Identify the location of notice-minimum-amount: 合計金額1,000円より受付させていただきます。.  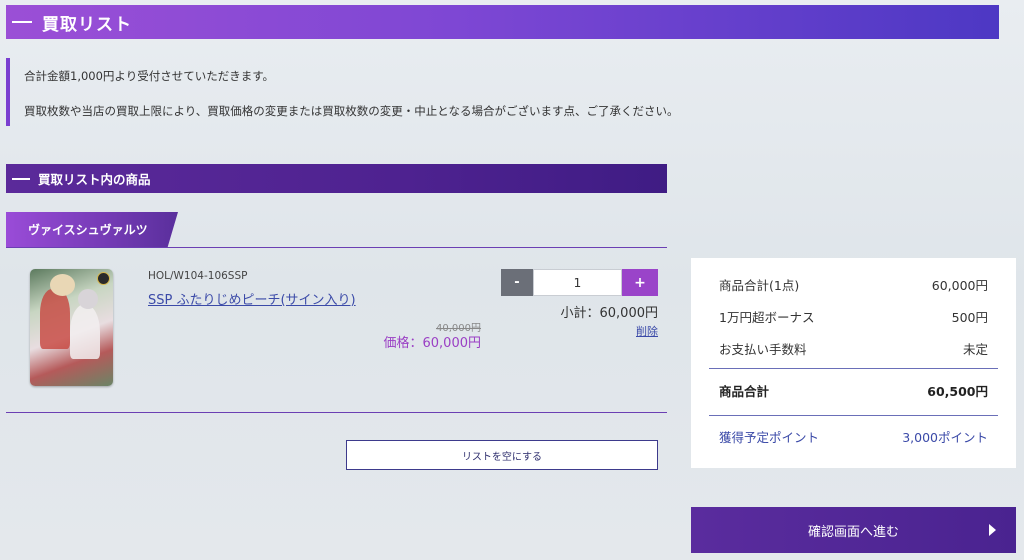
(149, 76).